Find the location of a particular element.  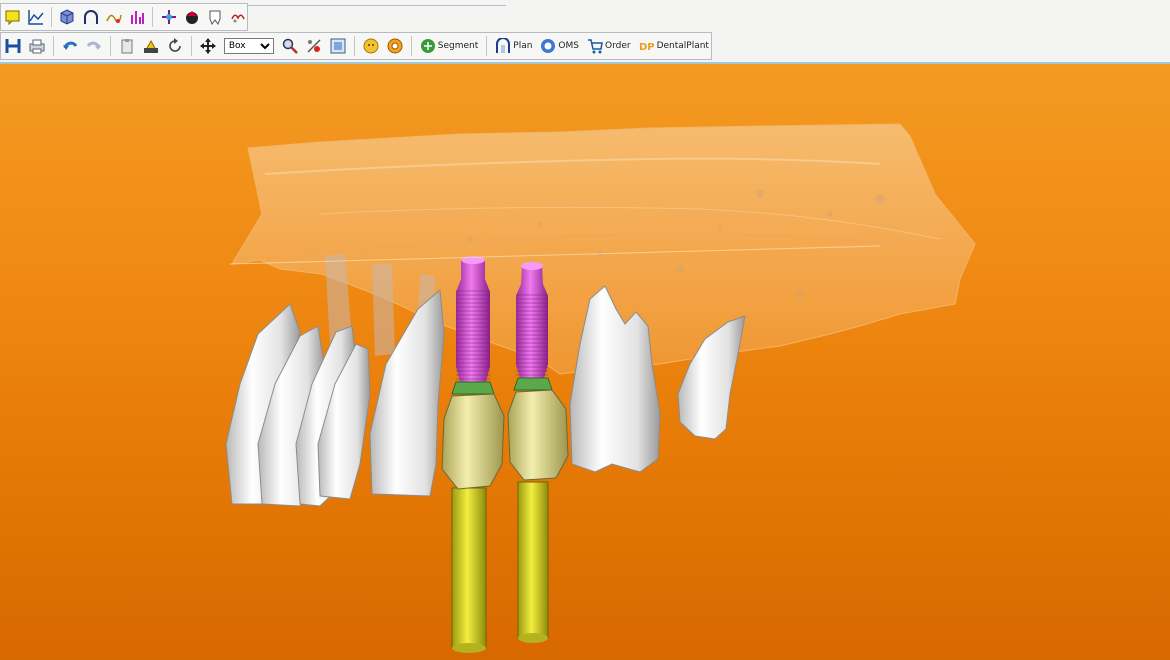

fit-view-icon is located at coordinates (338, 46).